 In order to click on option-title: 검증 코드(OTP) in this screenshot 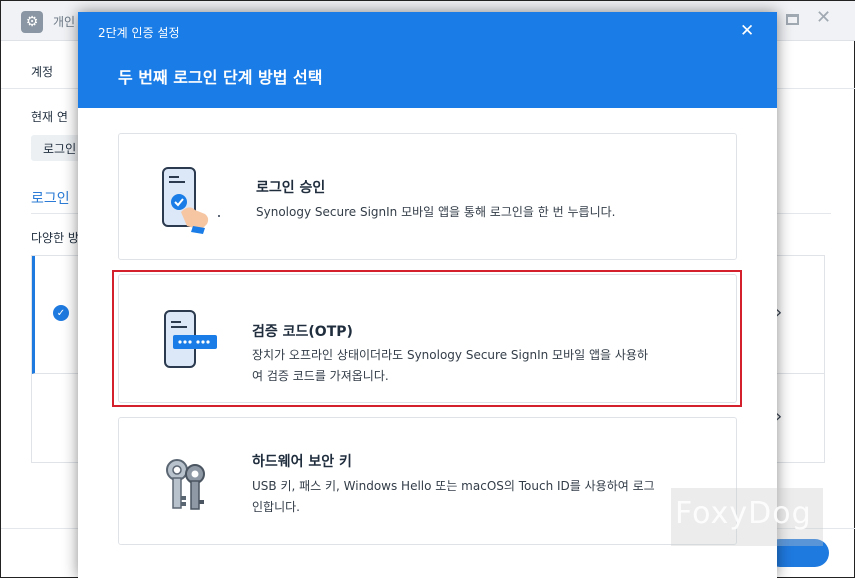, I will do `click(302, 332)`.